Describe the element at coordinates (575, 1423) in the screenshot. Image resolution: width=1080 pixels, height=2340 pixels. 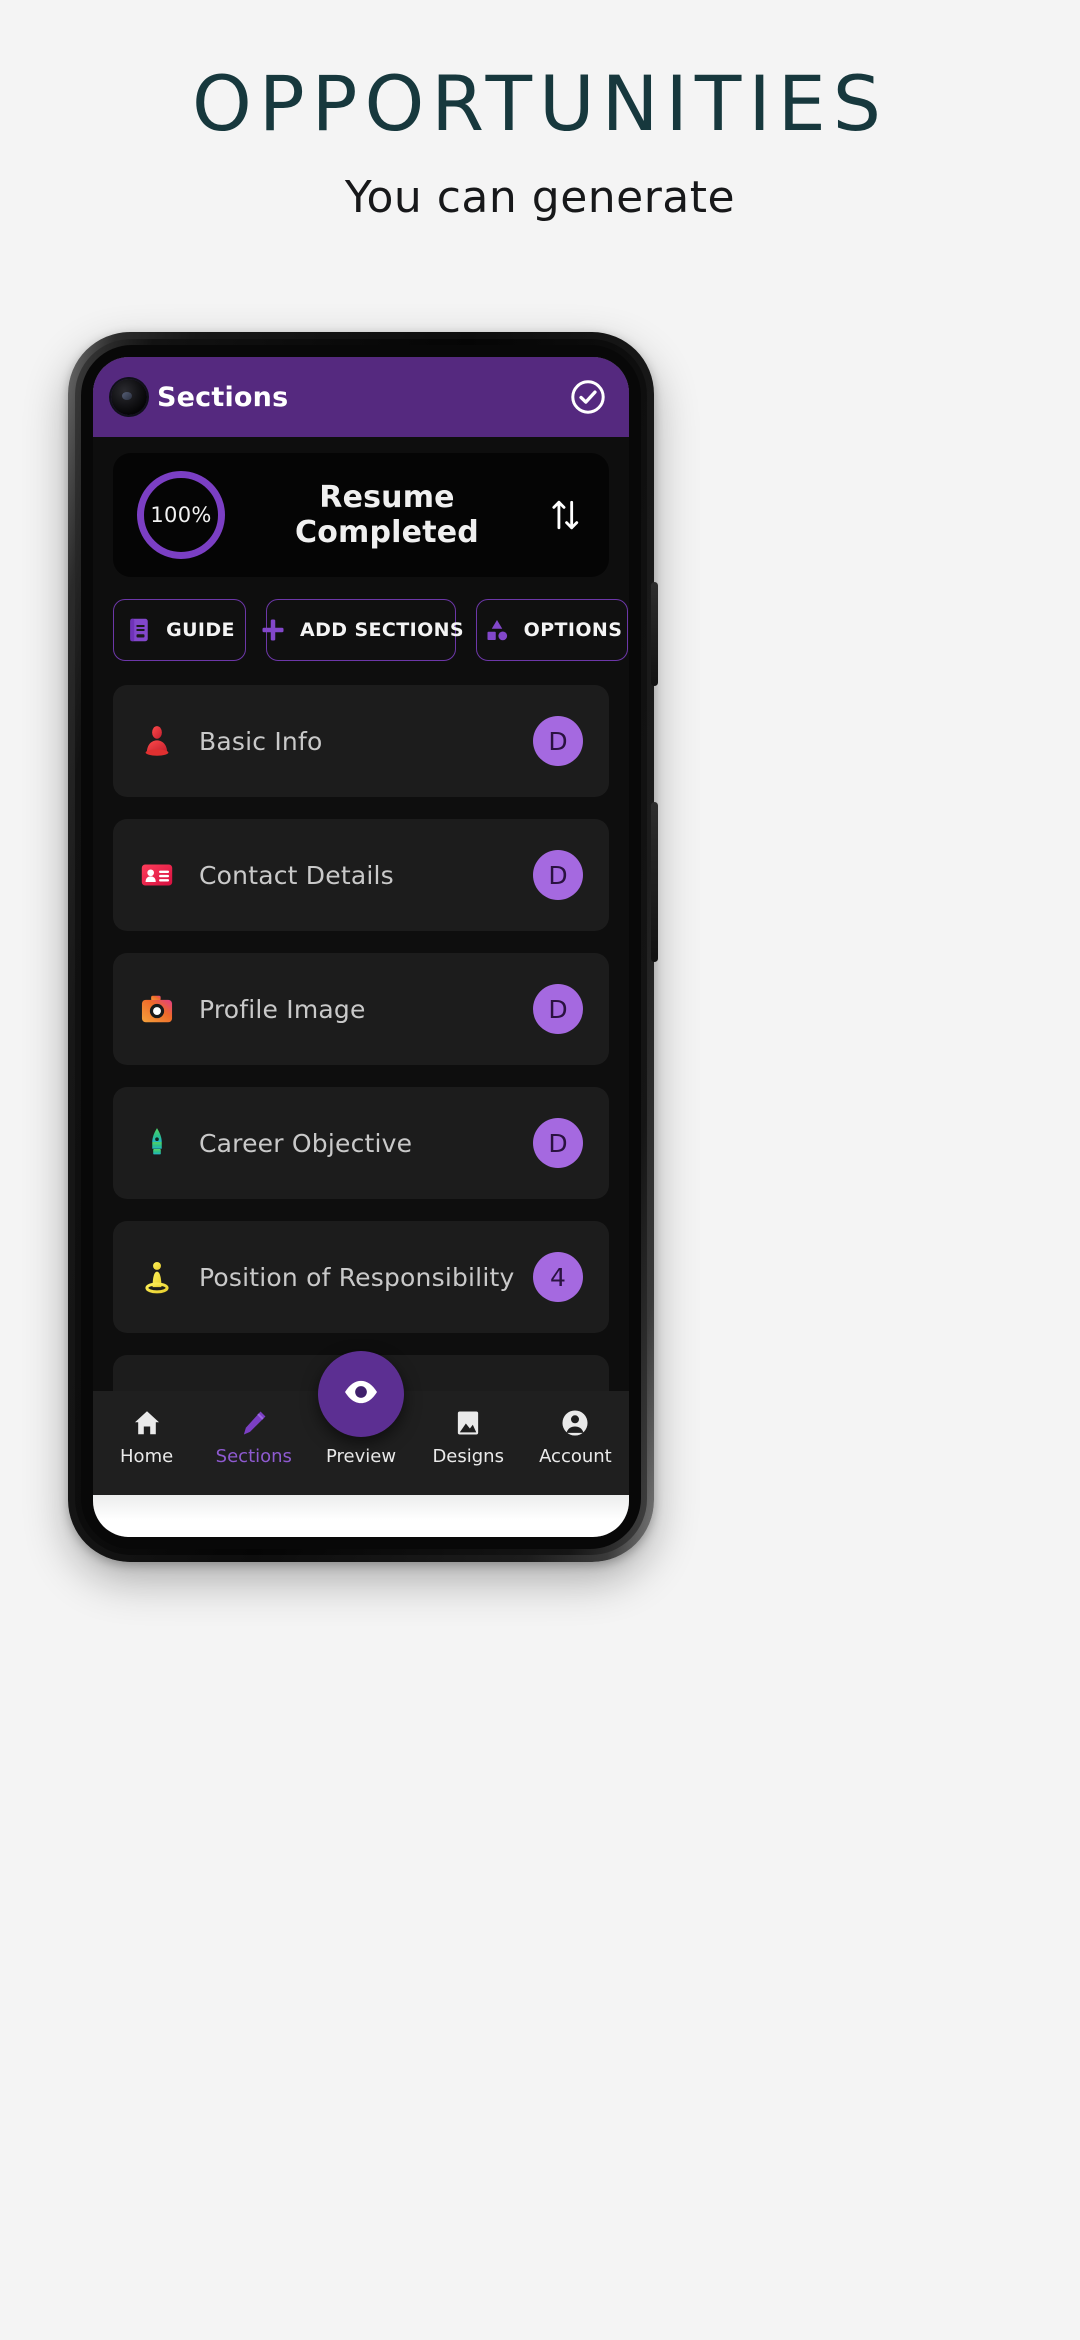
I see `account-icon` at that location.